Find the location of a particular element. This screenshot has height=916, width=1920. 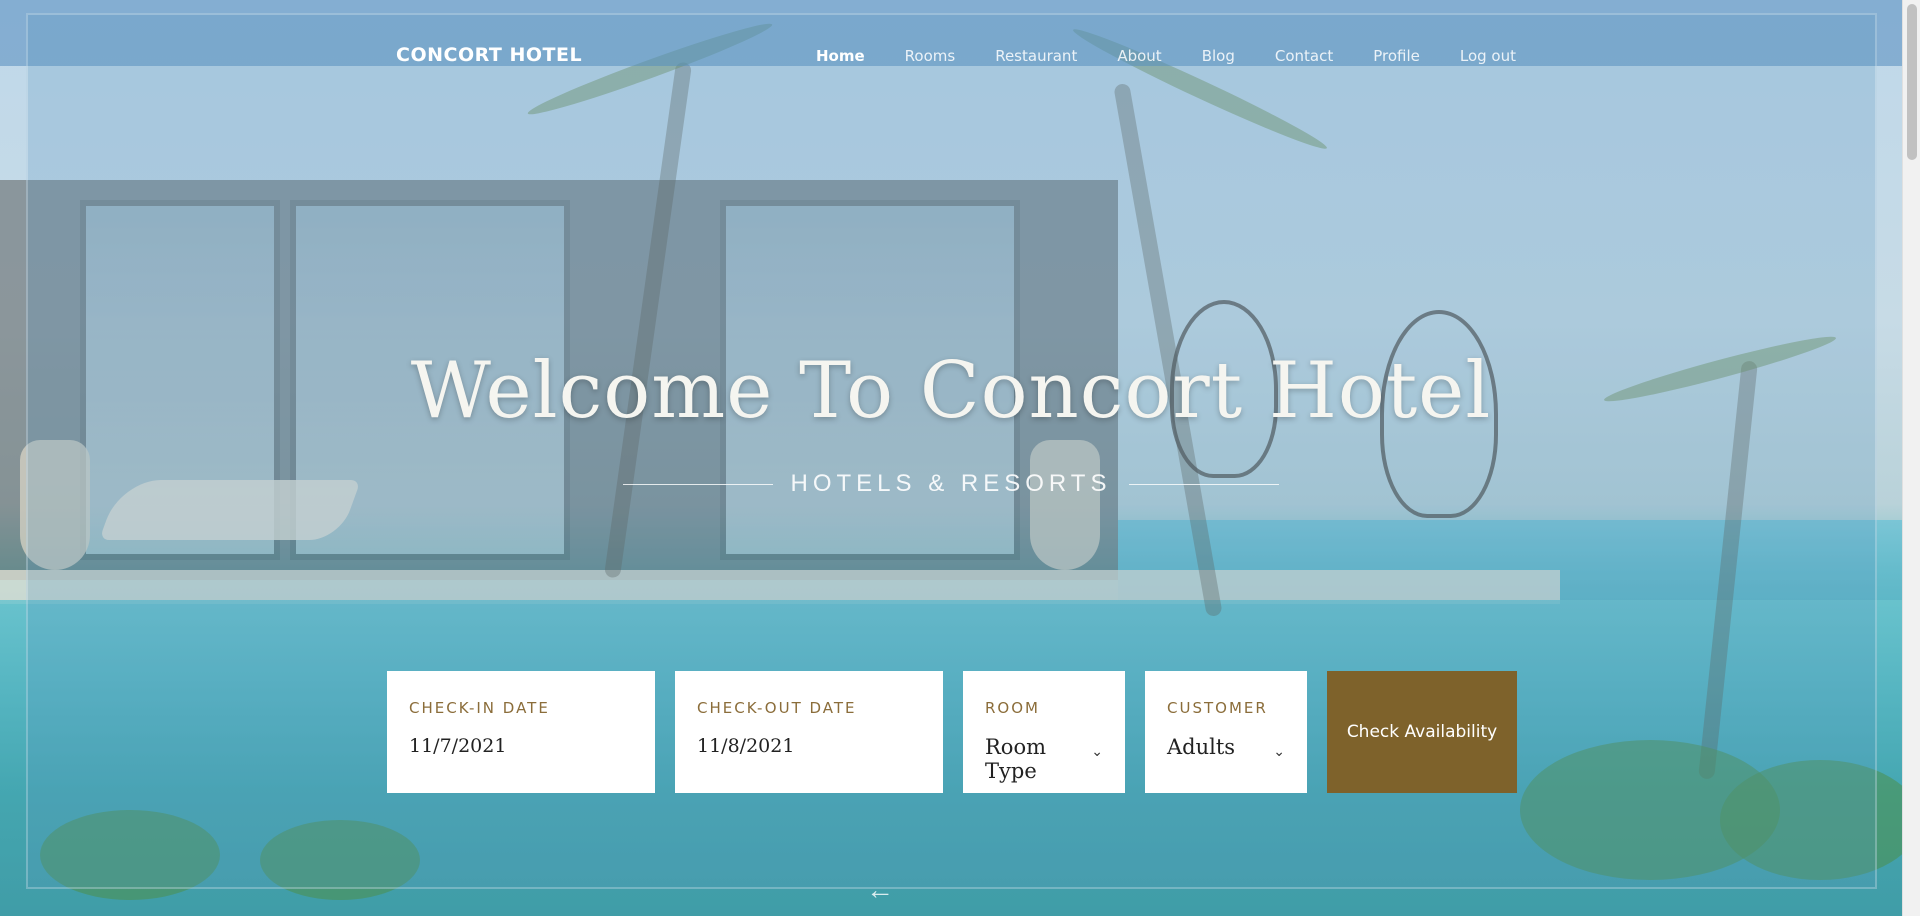

arrow-left-icon: ← is located at coordinates (880, 890).